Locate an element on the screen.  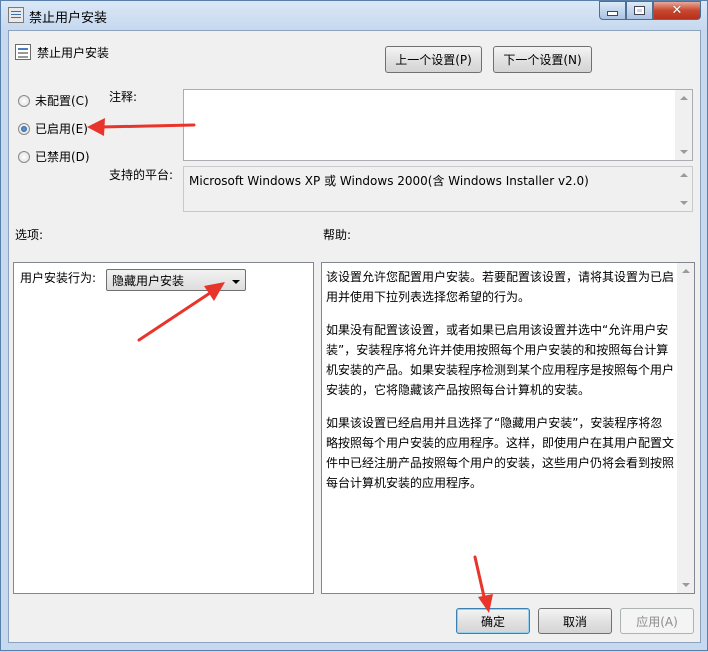
ok-button: 确定 is located at coordinates (493, 621).